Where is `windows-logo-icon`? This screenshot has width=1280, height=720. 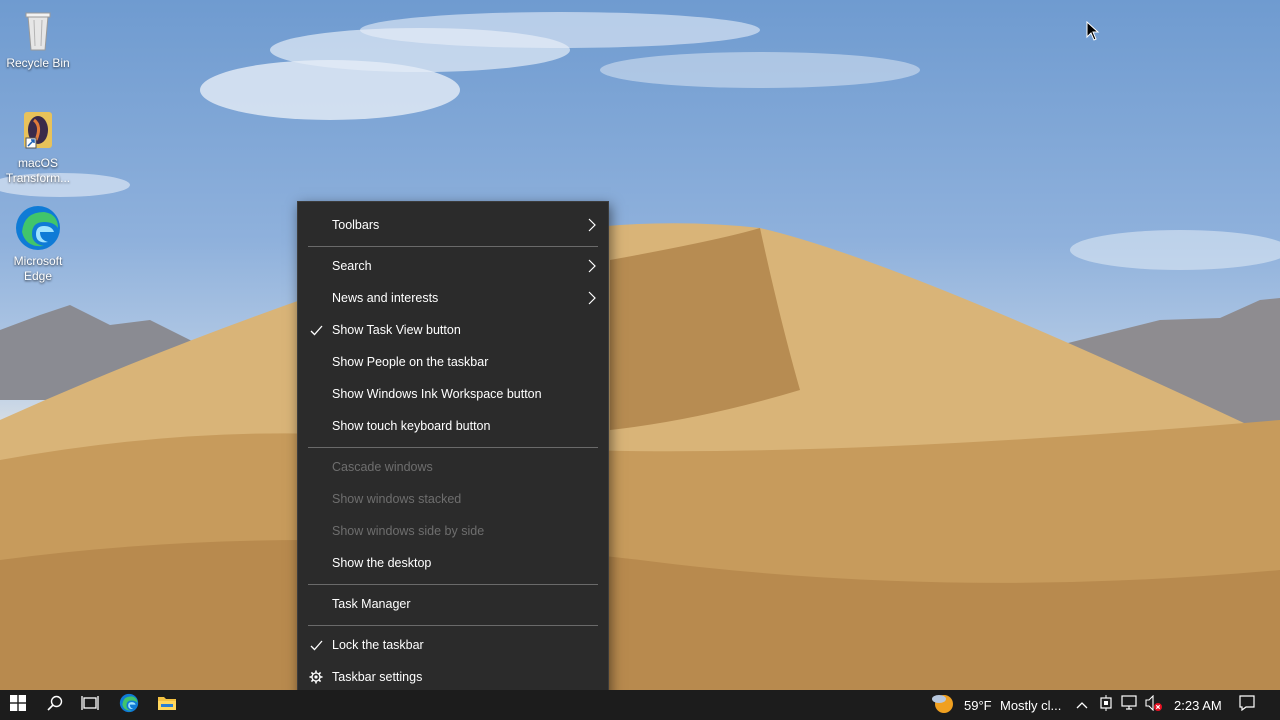
windows-logo-icon is located at coordinates (18, 705).